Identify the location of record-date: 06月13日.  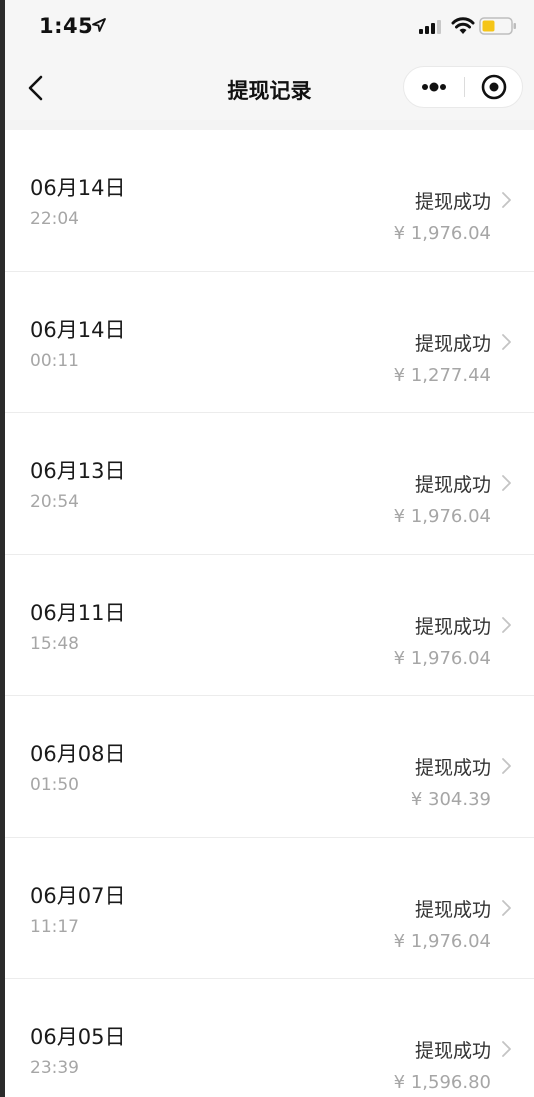
(78, 471).